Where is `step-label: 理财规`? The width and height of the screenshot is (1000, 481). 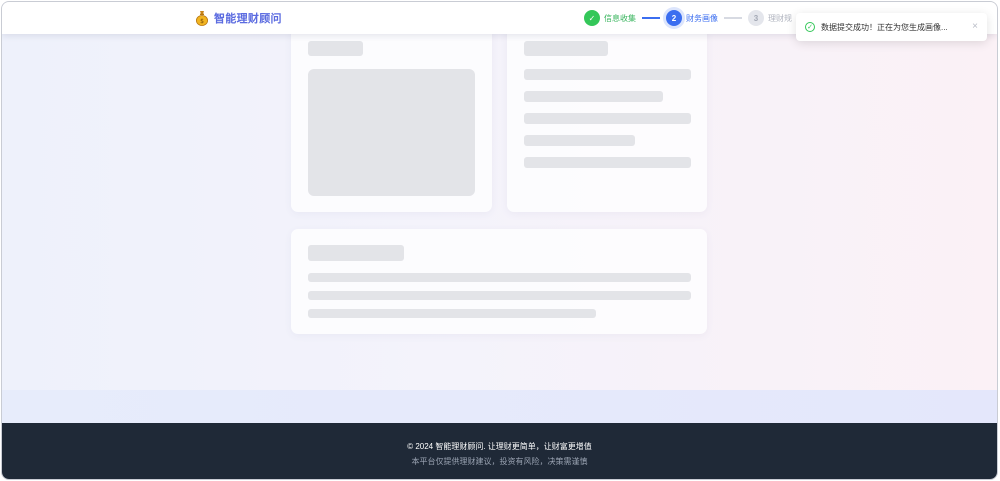
step-label: 理财规 is located at coordinates (780, 18).